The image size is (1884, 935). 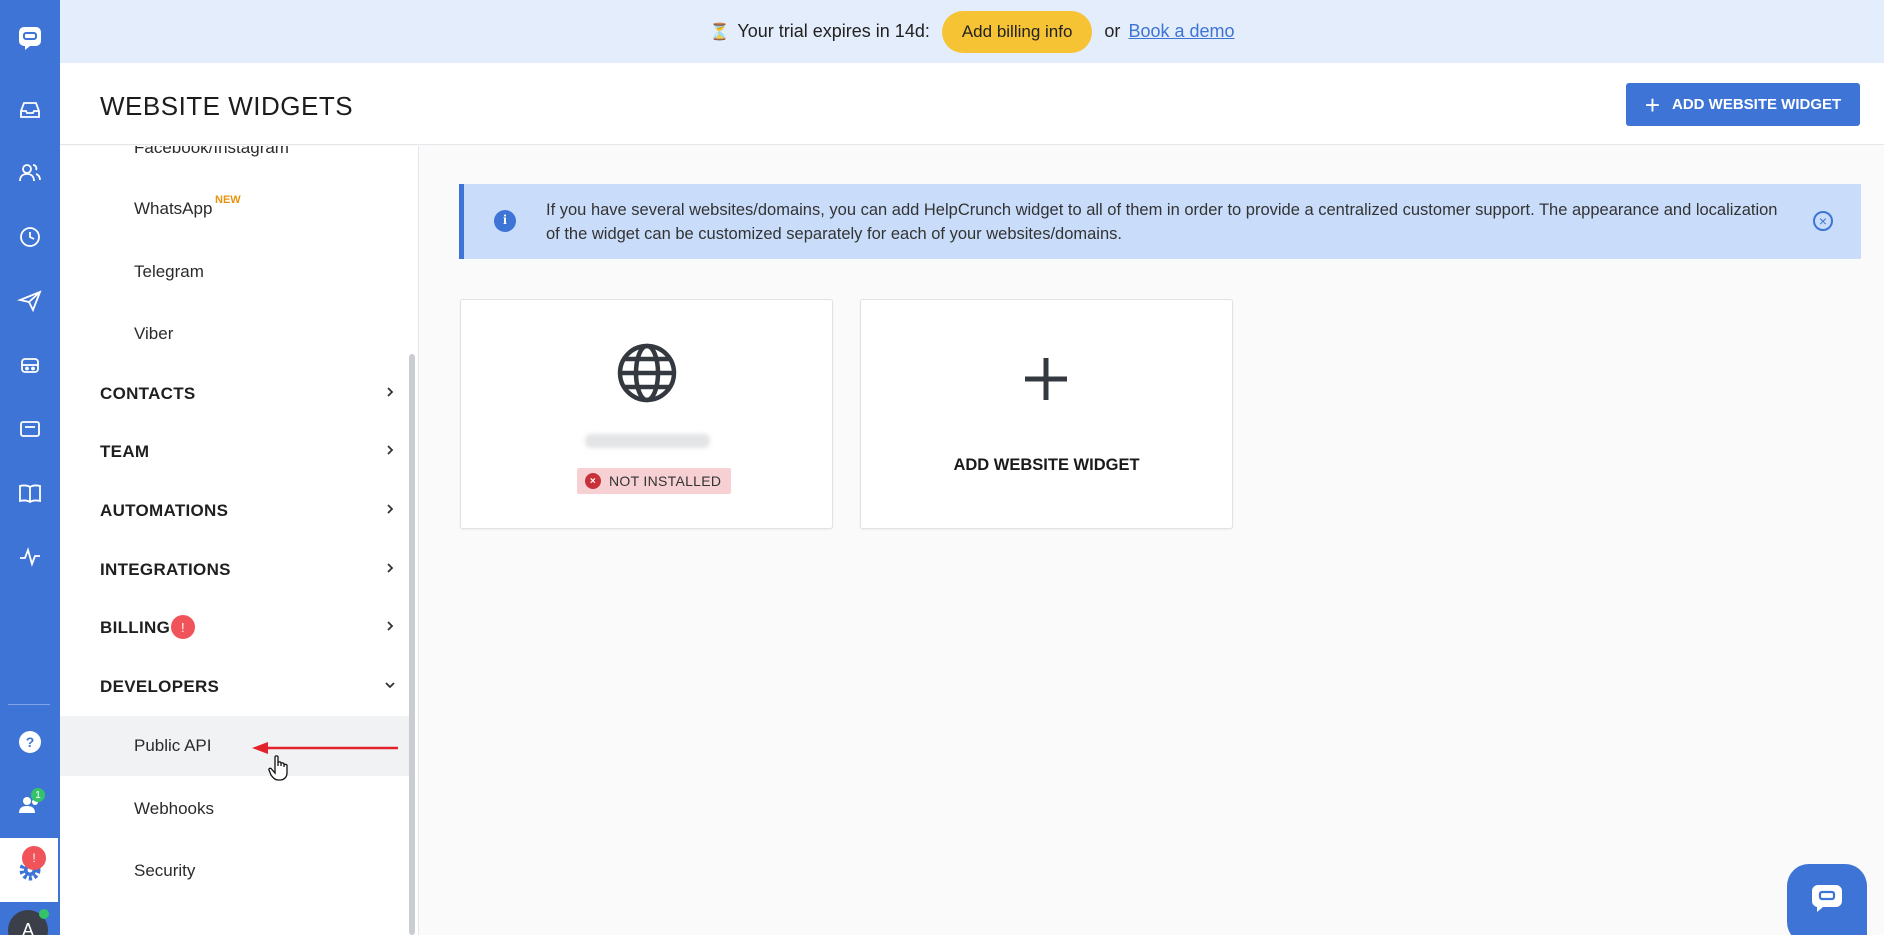 I want to click on page-title: WEBSITE WIDGETS, so click(x=227, y=106).